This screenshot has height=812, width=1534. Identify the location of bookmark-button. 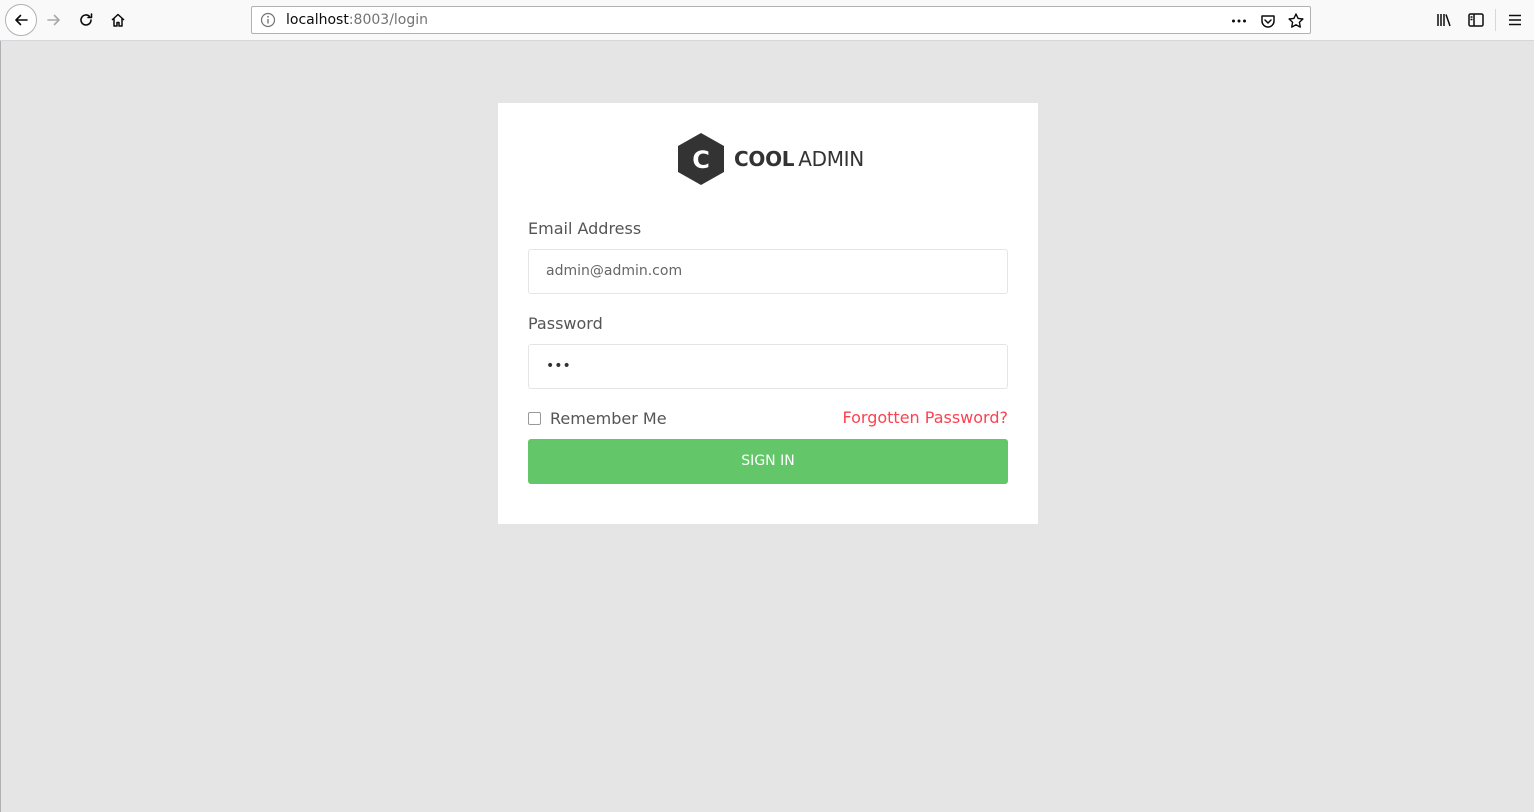
(1296, 21).